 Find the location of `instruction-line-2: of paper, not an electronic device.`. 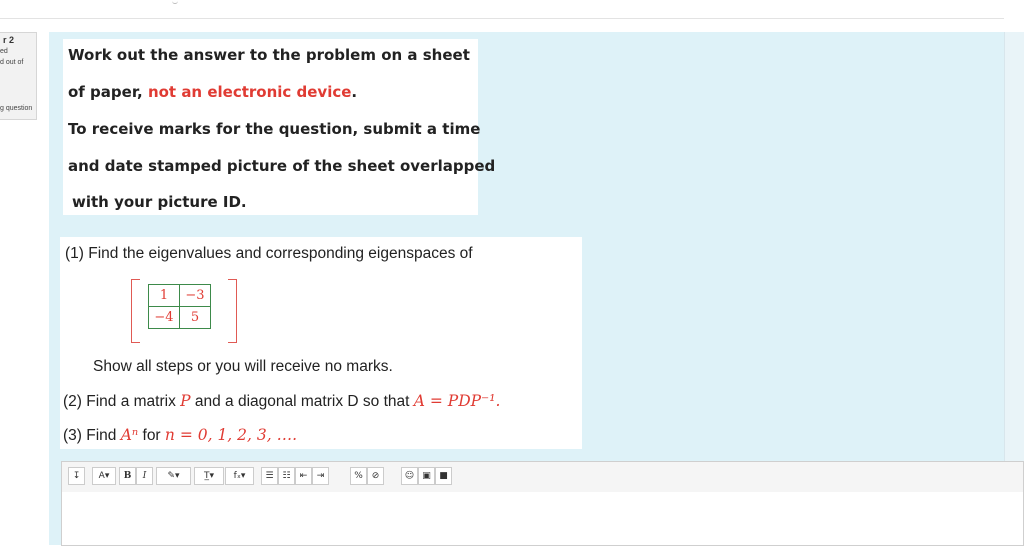

instruction-line-2: of paper, not an electronic device. is located at coordinates (212, 92).